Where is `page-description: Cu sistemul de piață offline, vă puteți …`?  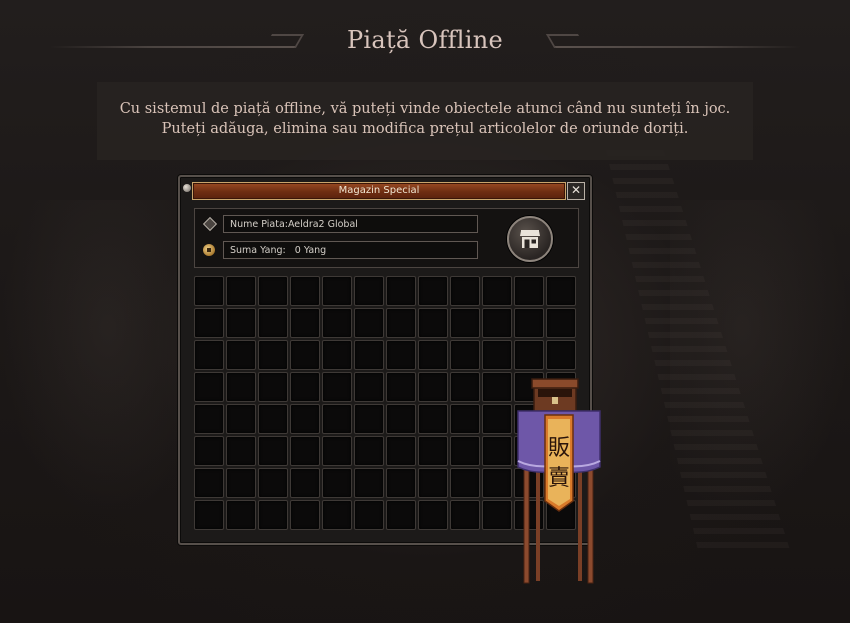 page-description: Cu sistemul de piață offline, vă puteți … is located at coordinates (425, 119).